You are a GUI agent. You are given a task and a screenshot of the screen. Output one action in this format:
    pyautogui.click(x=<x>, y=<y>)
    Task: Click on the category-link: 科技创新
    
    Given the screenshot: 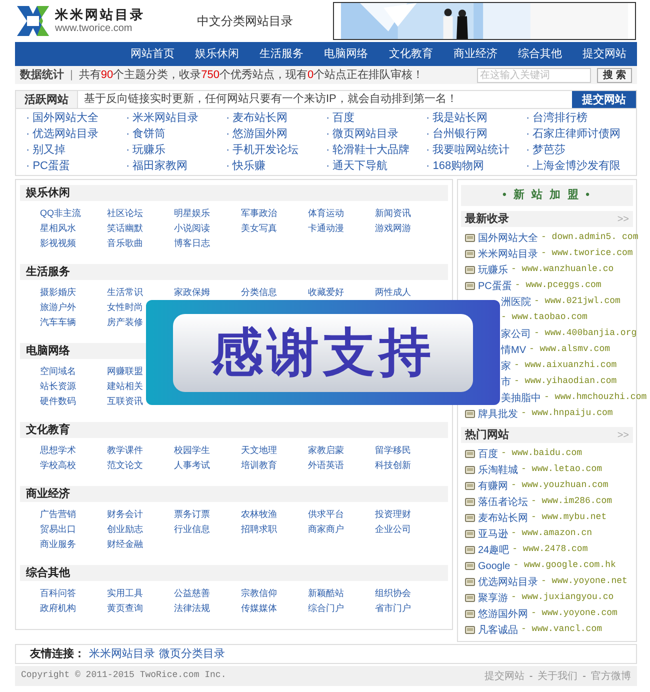 What is the action you would take?
    pyautogui.click(x=393, y=465)
    